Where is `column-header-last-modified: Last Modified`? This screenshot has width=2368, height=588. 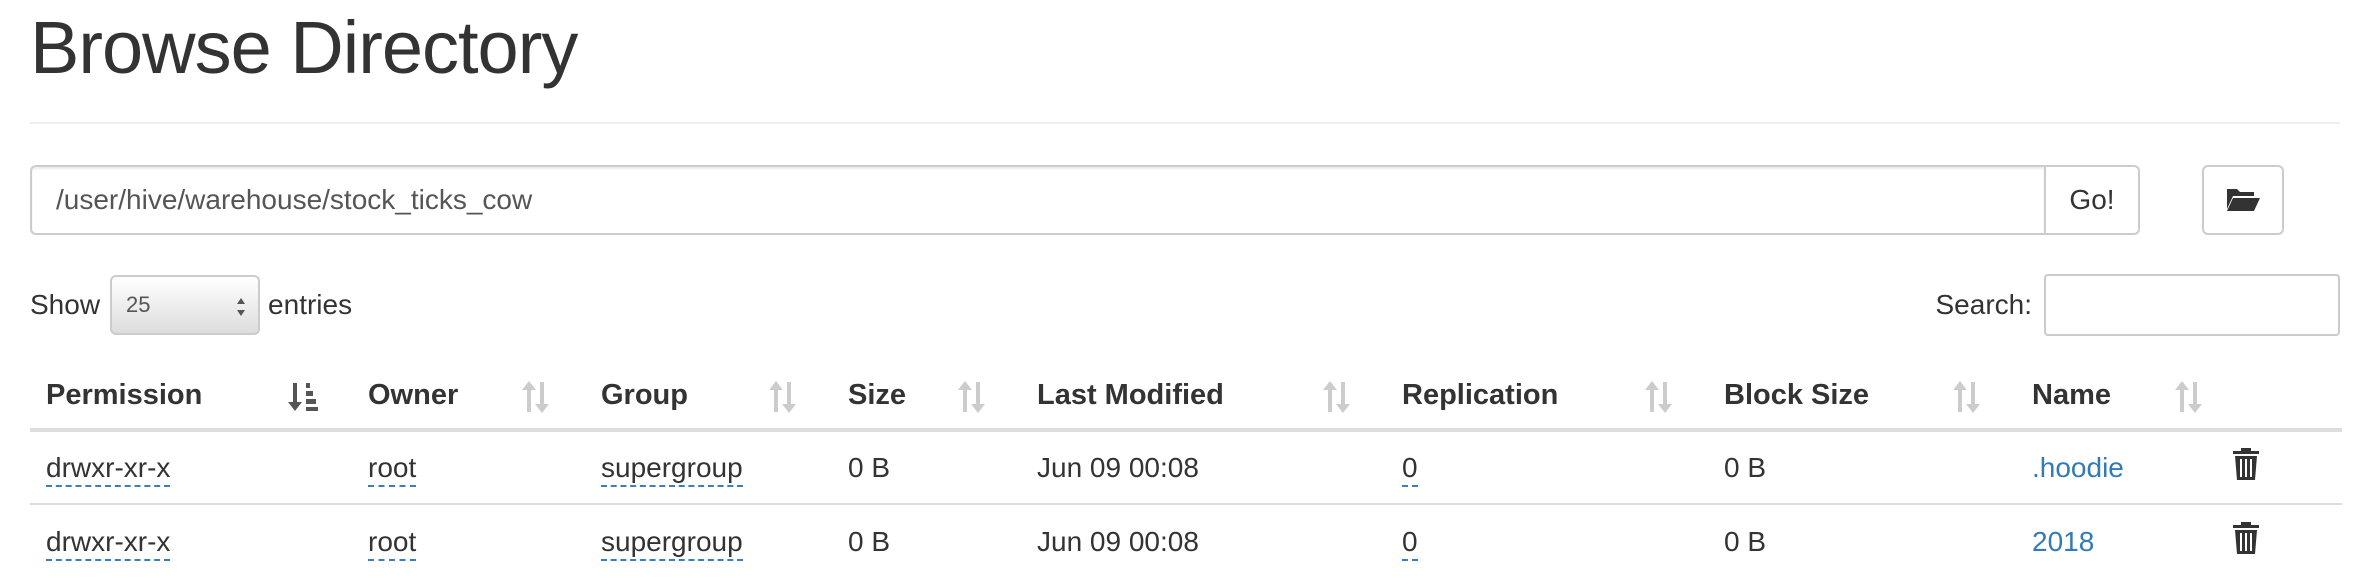
column-header-last-modified: Last Modified is located at coordinates (1203, 397).